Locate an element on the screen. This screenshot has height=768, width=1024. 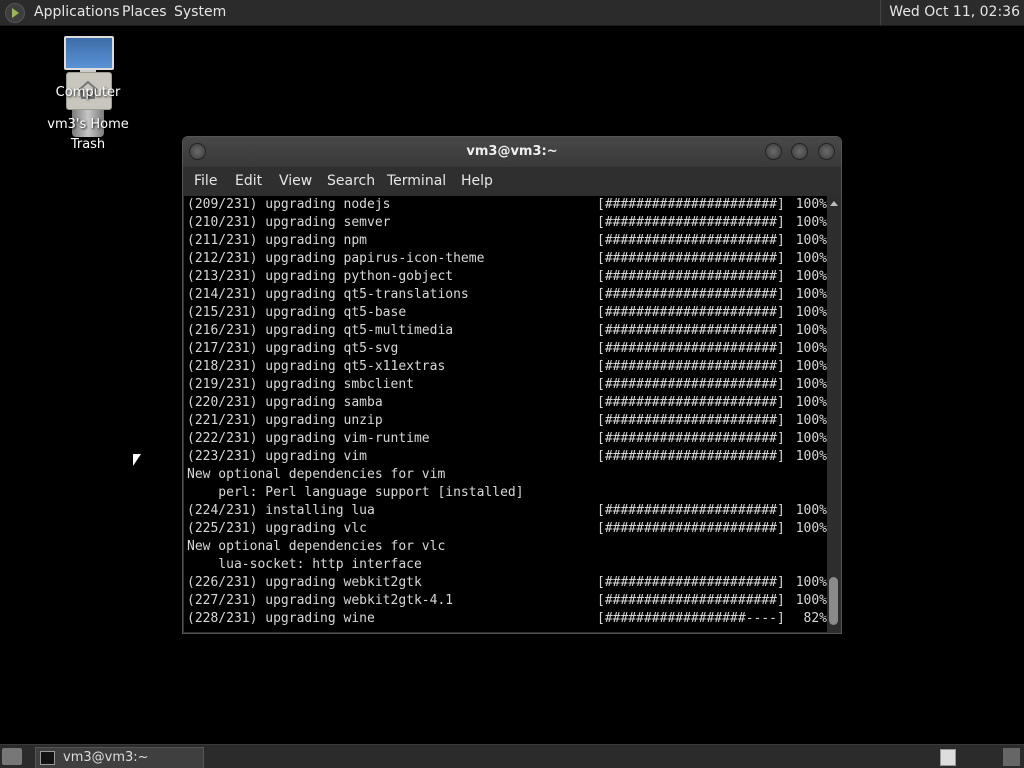
line-text: (215/231) upgrading qt5-base is located at coordinates (297, 312).